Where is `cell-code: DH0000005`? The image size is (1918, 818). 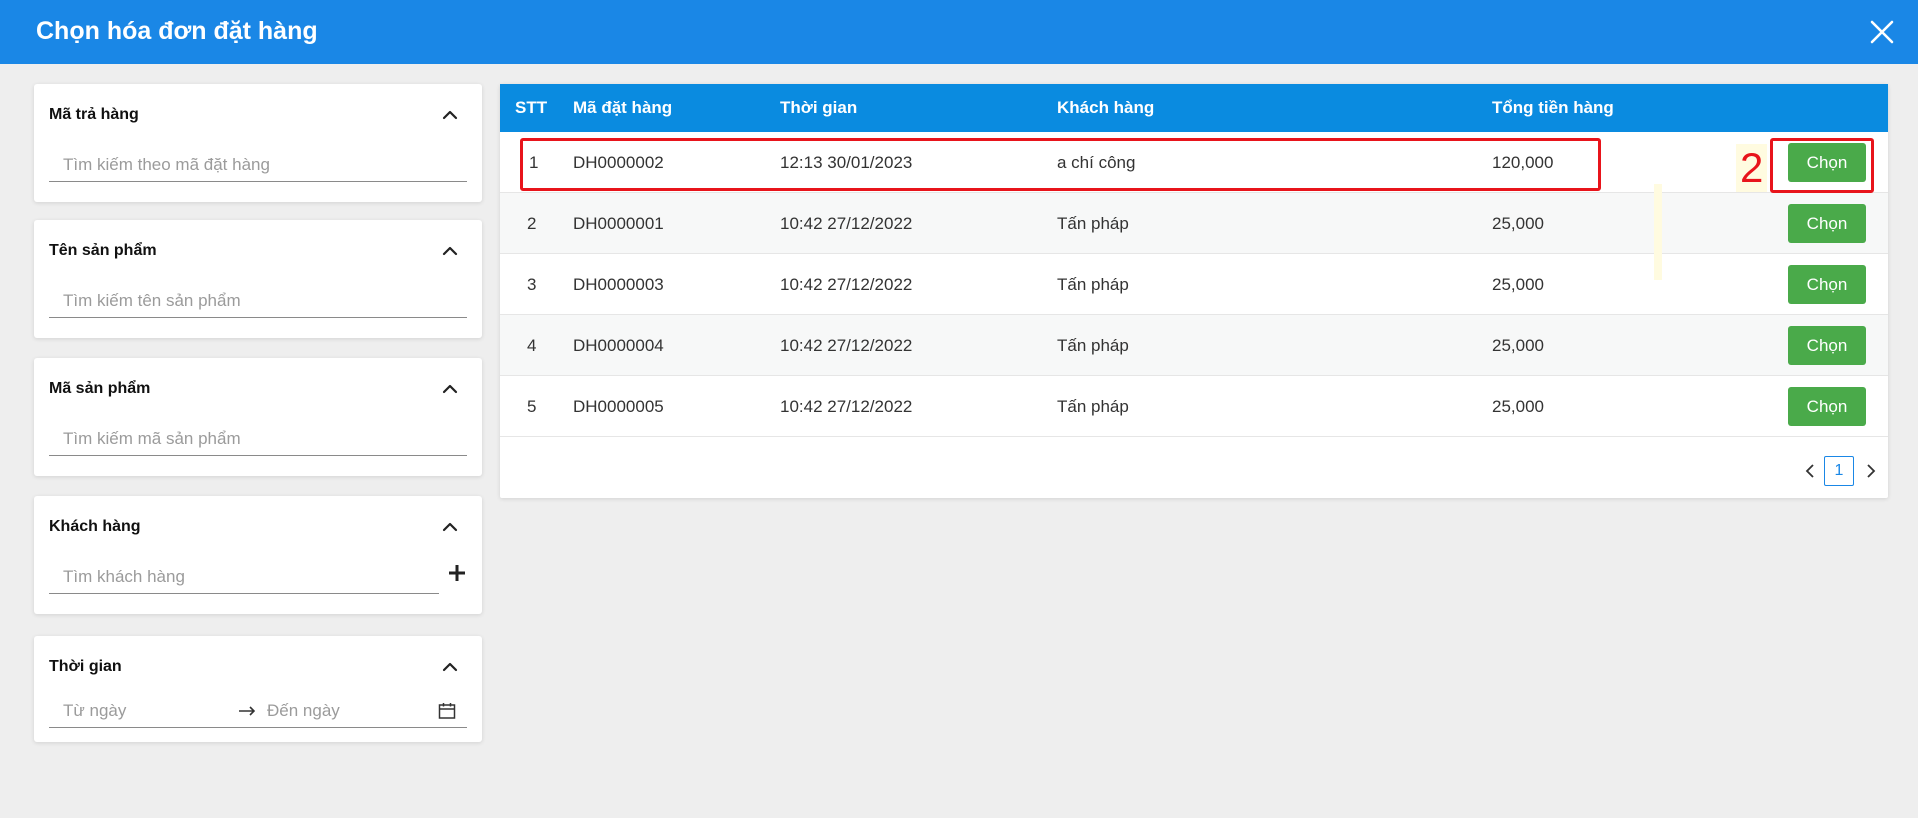 cell-code: DH0000005 is located at coordinates (618, 406).